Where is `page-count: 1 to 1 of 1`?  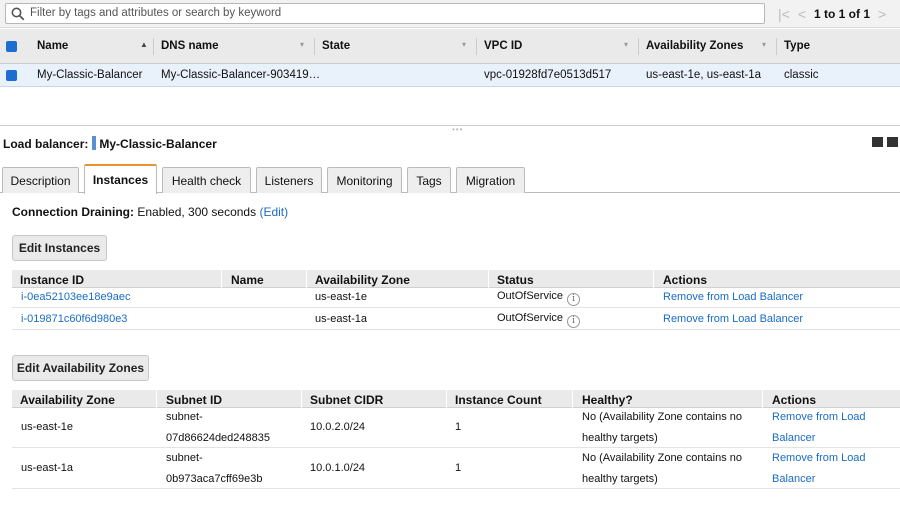 page-count: 1 to 1 of 1 is located at coordinates (842, 14).